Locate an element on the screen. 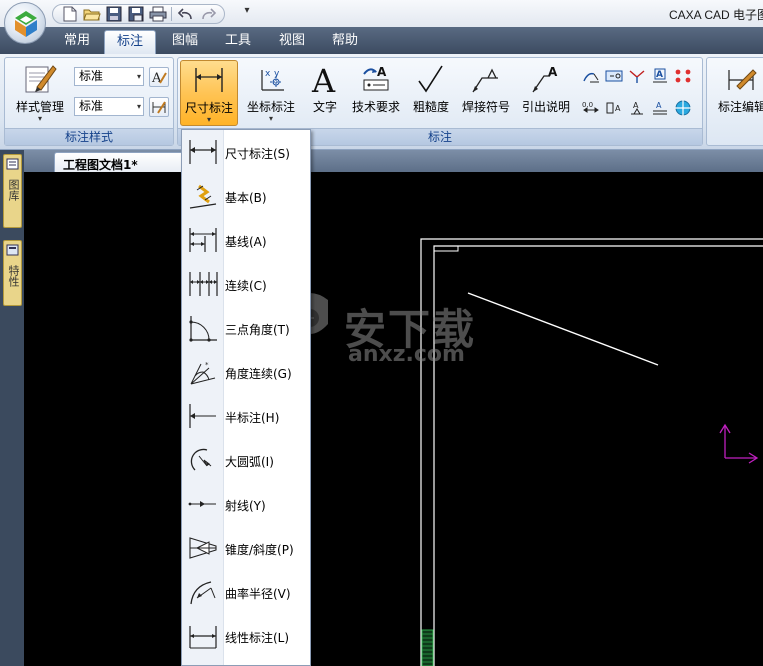  open-folder-icon is located at coordinates (91, 14).